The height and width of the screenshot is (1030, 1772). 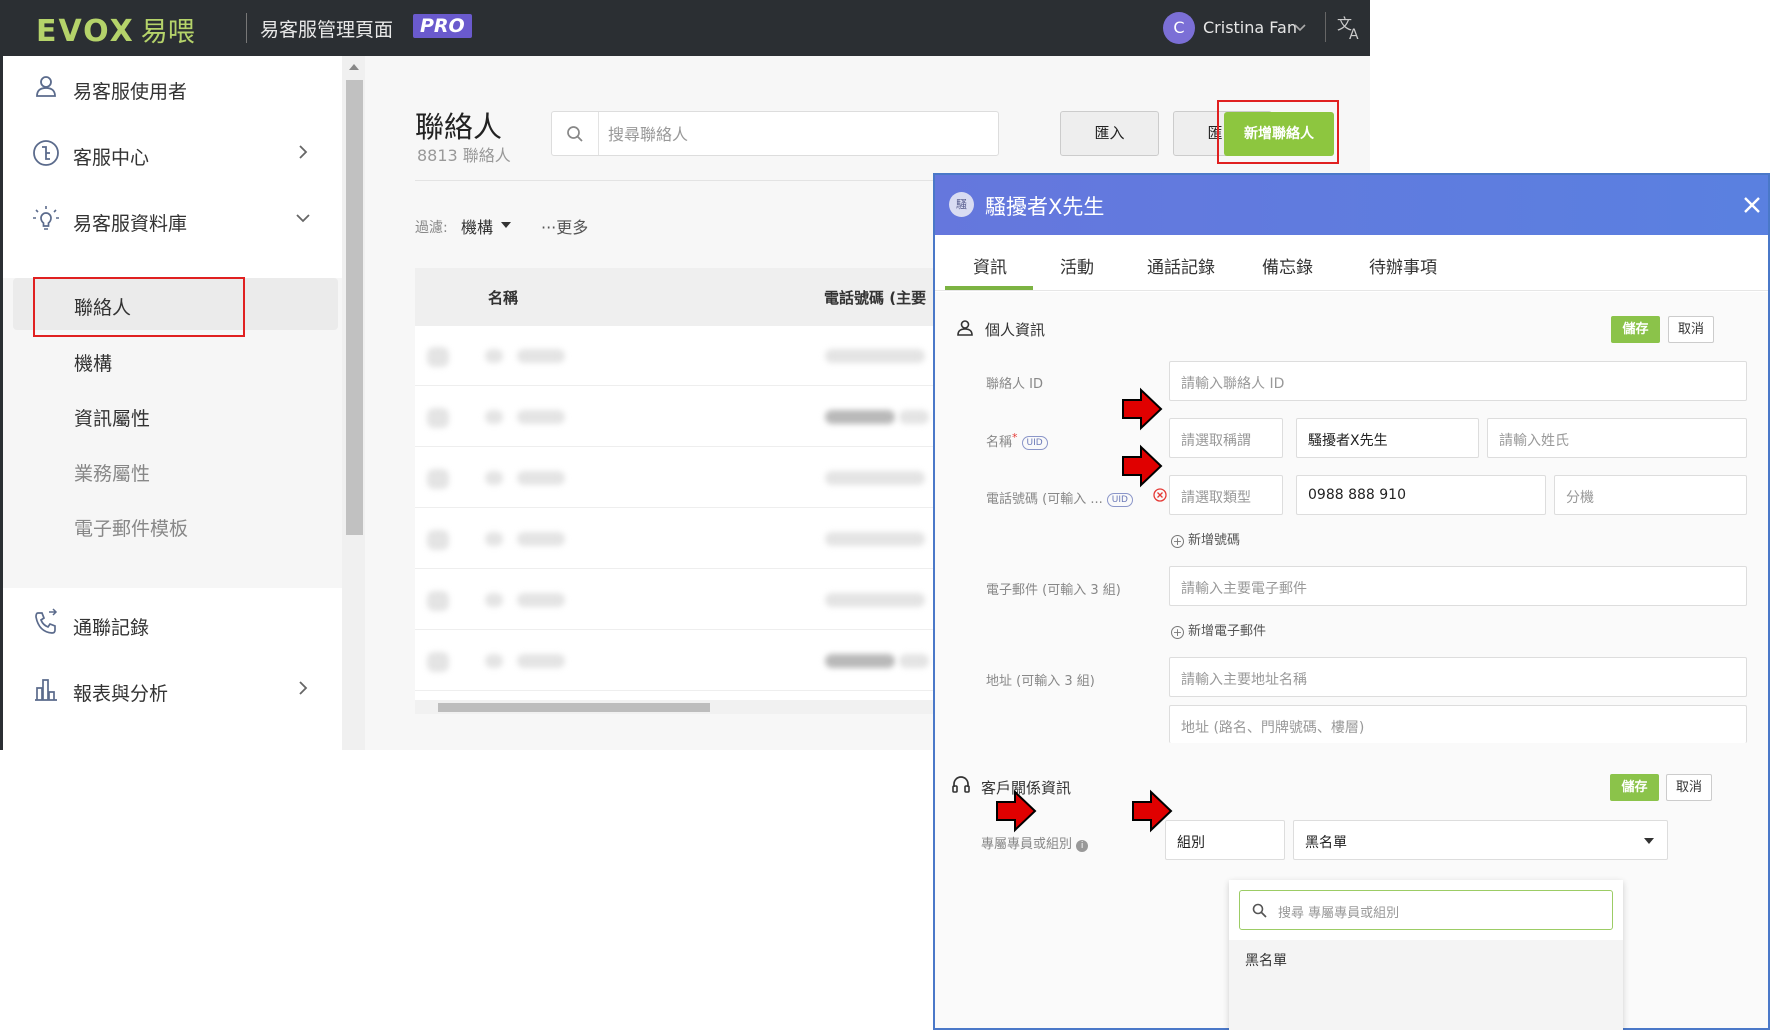 What do you see at coordinates (575, 134) in the screenshot?
I see `search-icon` at bounding box center [575, 134].